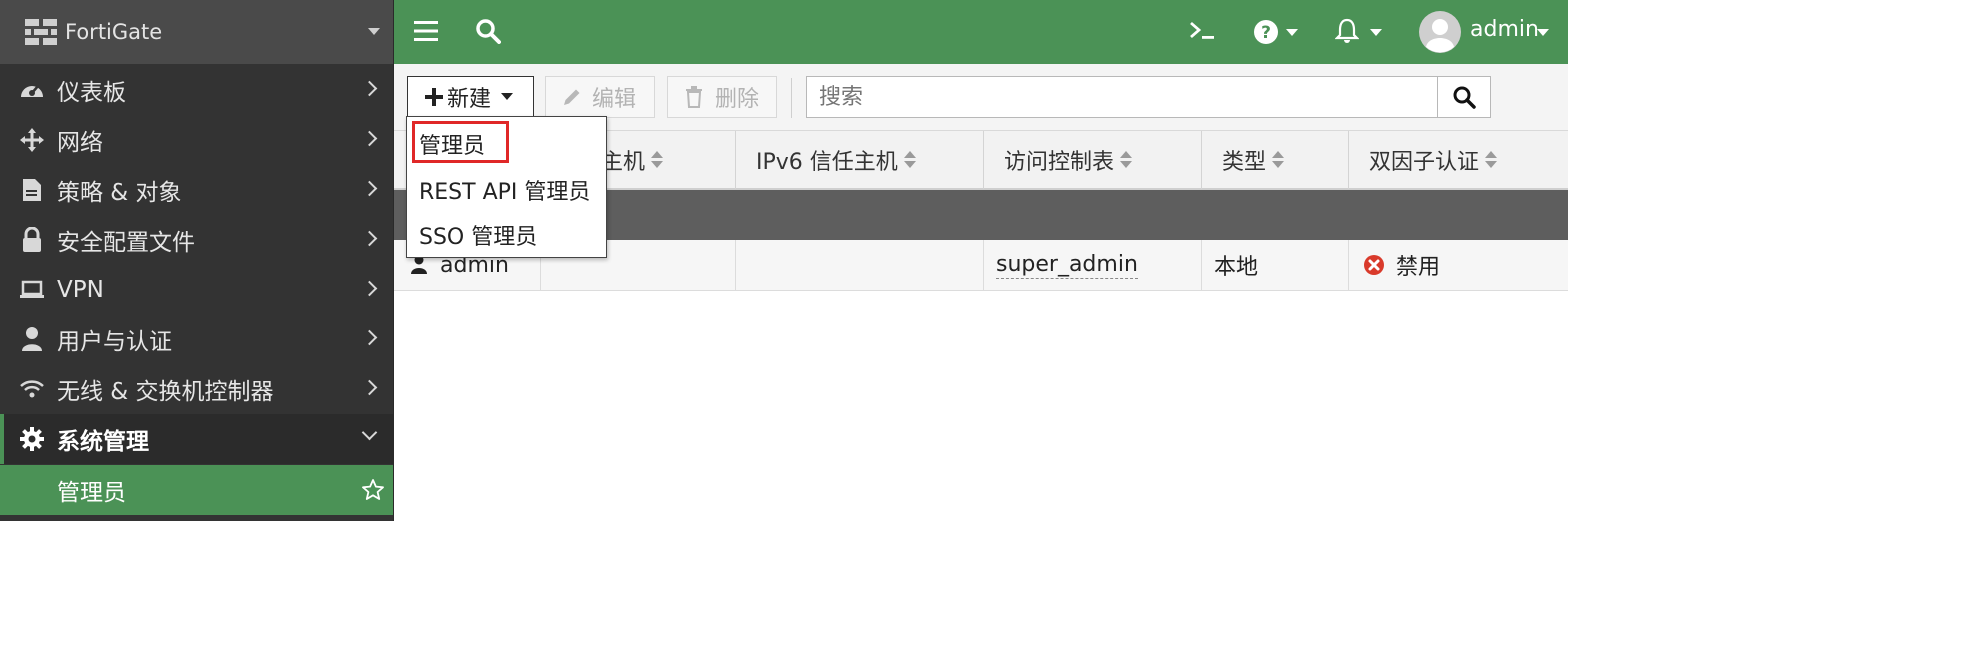 This screenshot has width=1985, height=660. I want to click on cell-access-profile: super_admin, so click(1092, 265).